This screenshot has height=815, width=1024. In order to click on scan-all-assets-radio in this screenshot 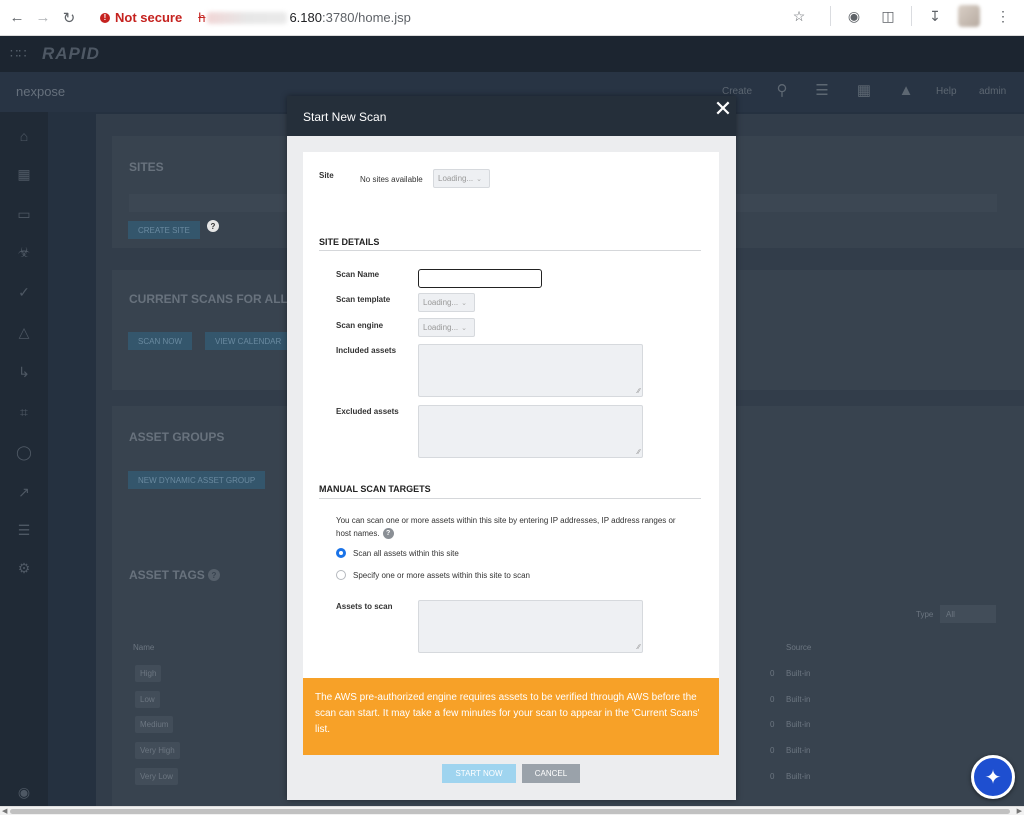, I will do `click(341, 553)`.